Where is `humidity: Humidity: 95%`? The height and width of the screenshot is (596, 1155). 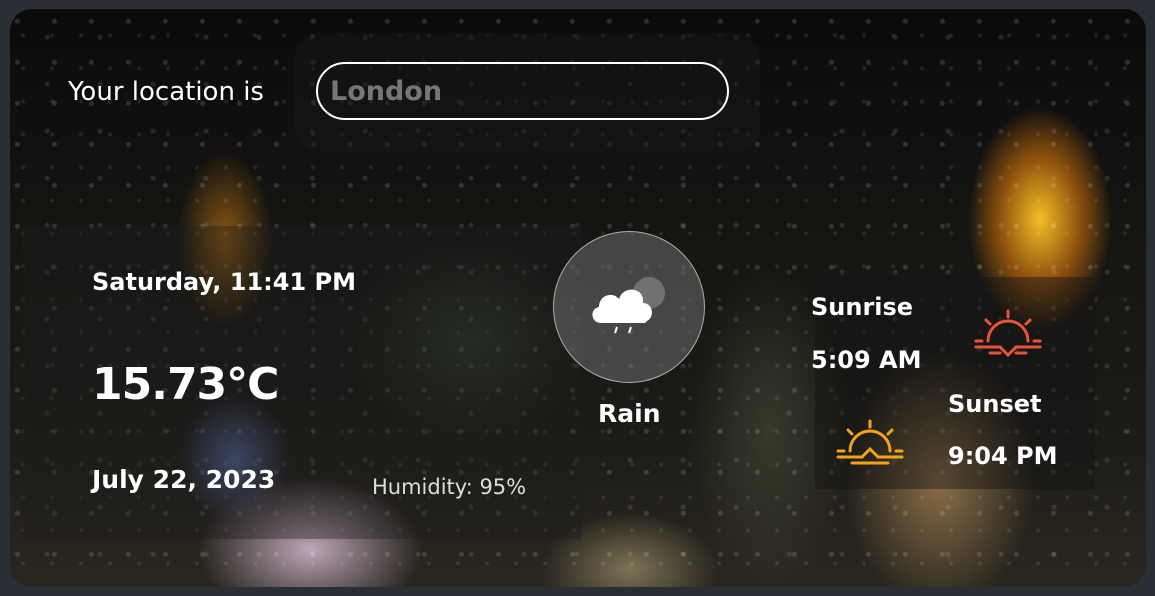
humidity: Humidity: 95% is located at coordinates (449, 487).